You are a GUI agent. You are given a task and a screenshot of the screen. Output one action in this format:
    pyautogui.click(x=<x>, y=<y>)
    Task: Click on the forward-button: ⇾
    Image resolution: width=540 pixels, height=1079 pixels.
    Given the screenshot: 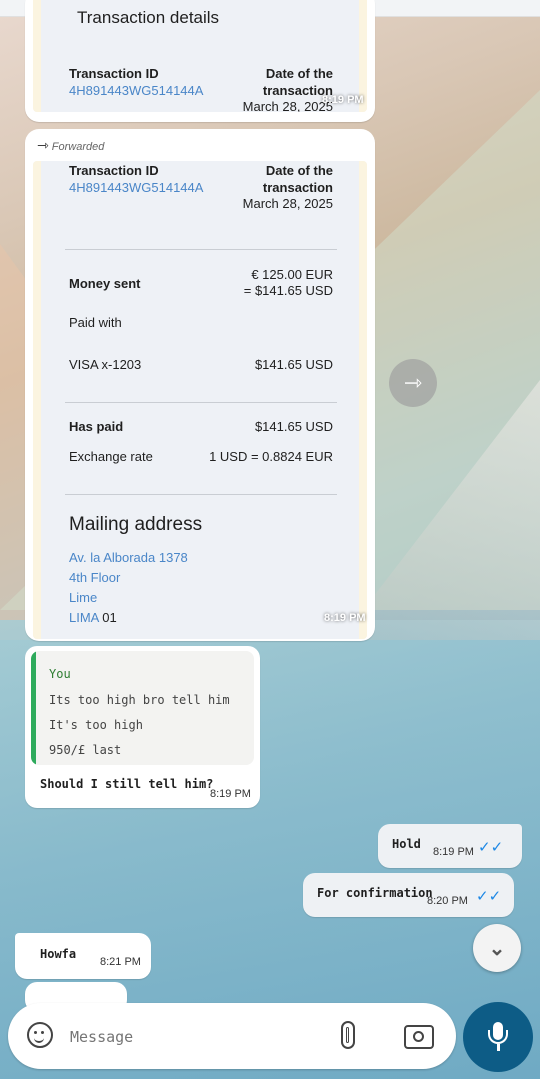 What is the action you would take?
    pyautogui.click(x=413, y=383)
    